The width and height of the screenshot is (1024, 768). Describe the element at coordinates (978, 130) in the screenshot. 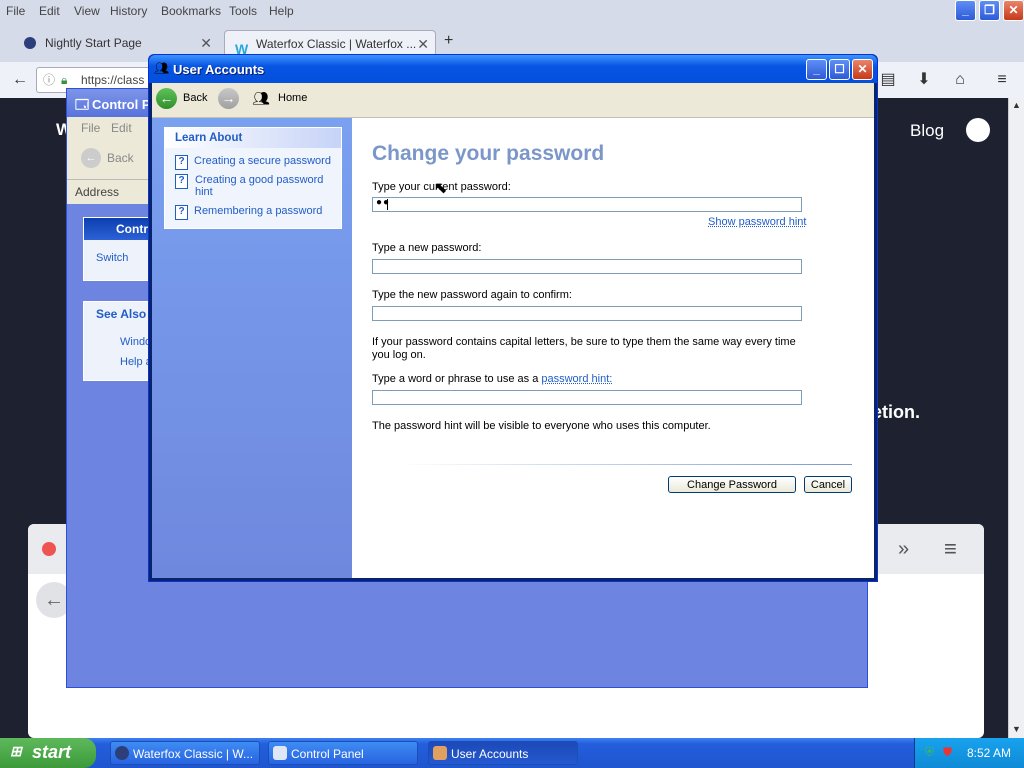

I see `github-icon` at that location.